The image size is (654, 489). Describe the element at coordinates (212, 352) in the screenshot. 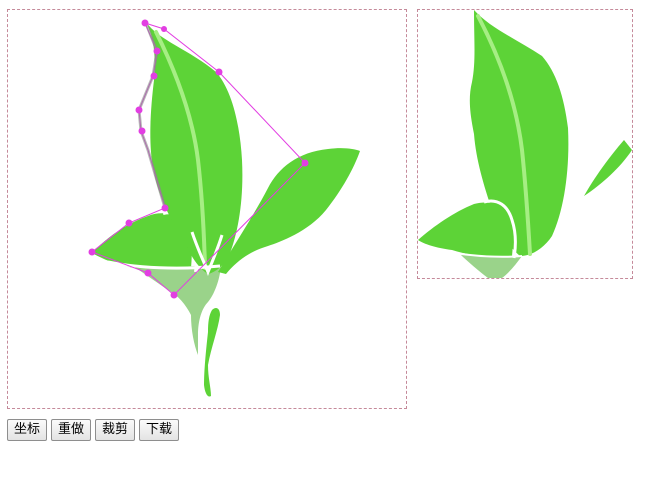

I see `stem-bottom` at that location.